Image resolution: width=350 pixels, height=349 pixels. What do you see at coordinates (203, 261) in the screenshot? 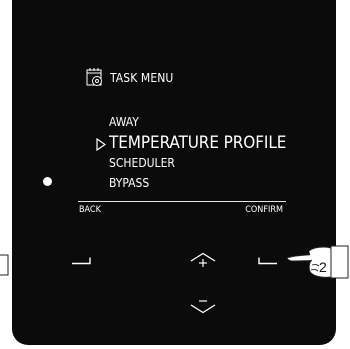
I see `up-plus-icon` at bounding box center [203, 261].